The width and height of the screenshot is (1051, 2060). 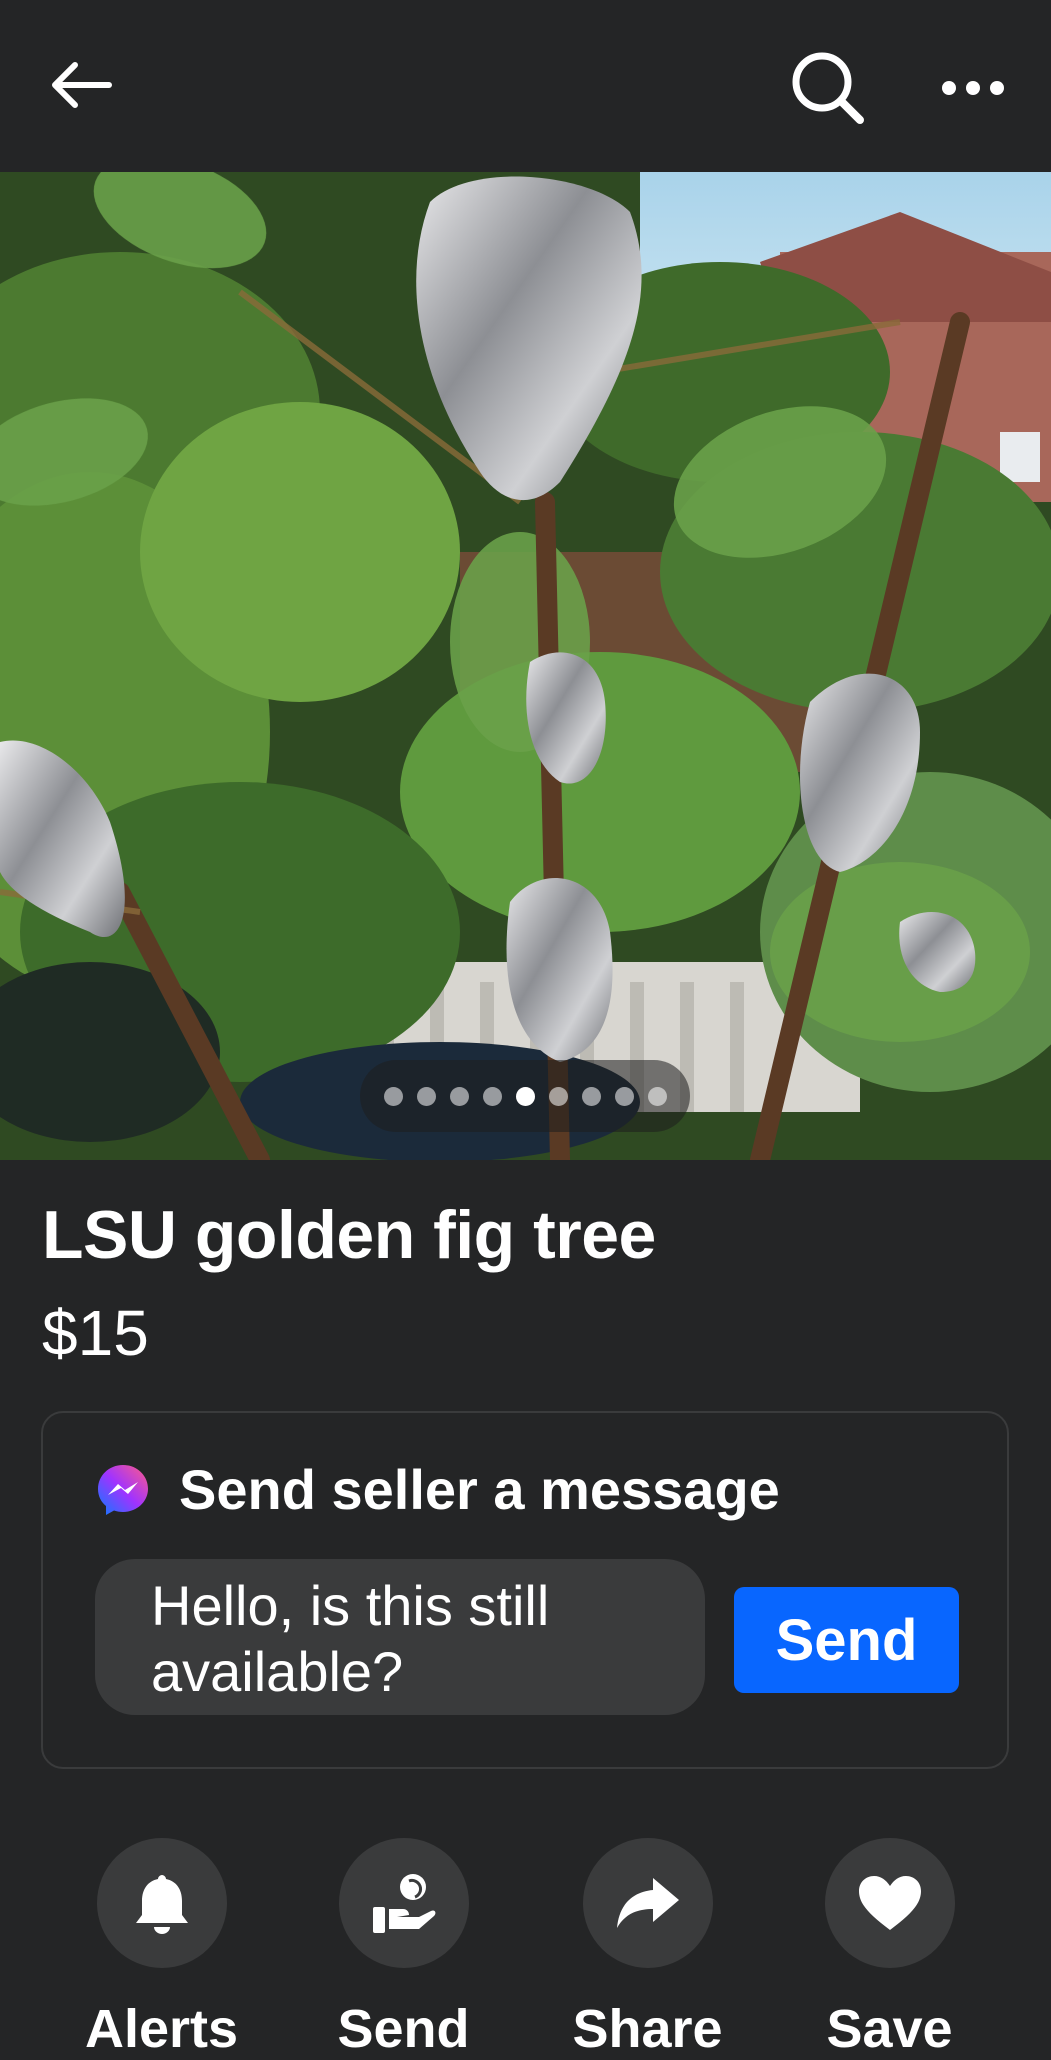 I want to click on pager-dot-active, so click(x=525, y=1096).